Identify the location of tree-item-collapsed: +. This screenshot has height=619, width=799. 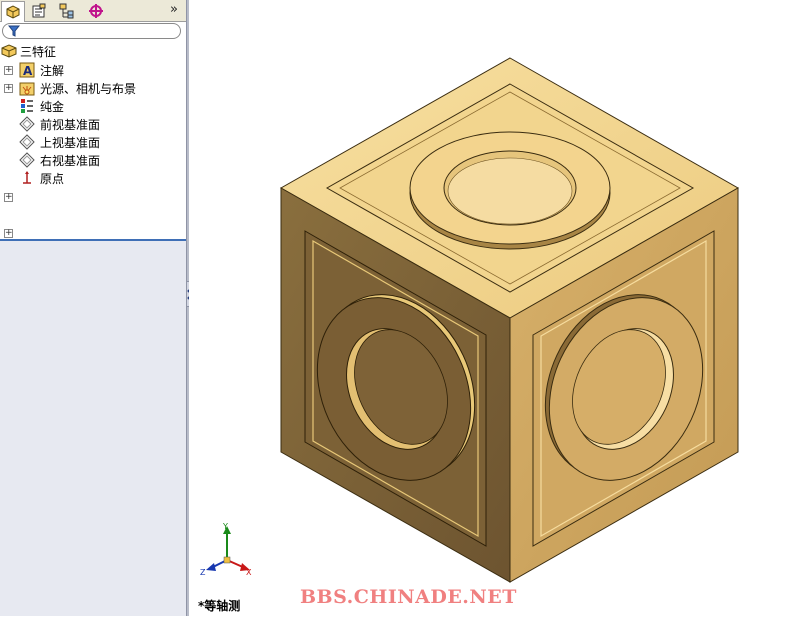
(93, 198).